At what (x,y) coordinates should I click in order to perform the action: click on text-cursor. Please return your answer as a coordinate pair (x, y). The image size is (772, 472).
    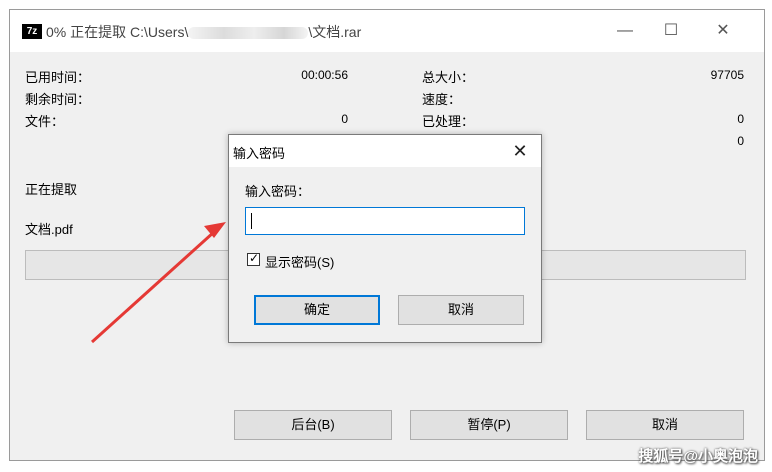
    Looking at the image, I should click on (251, 221).